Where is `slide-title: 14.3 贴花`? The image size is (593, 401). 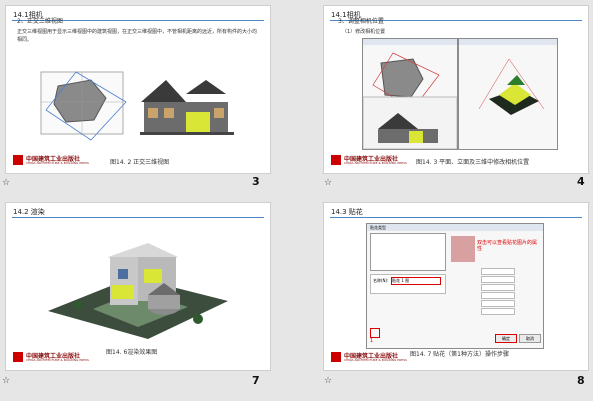
slide-title: 14.3 贴花 is located at coordinates (347, 212).